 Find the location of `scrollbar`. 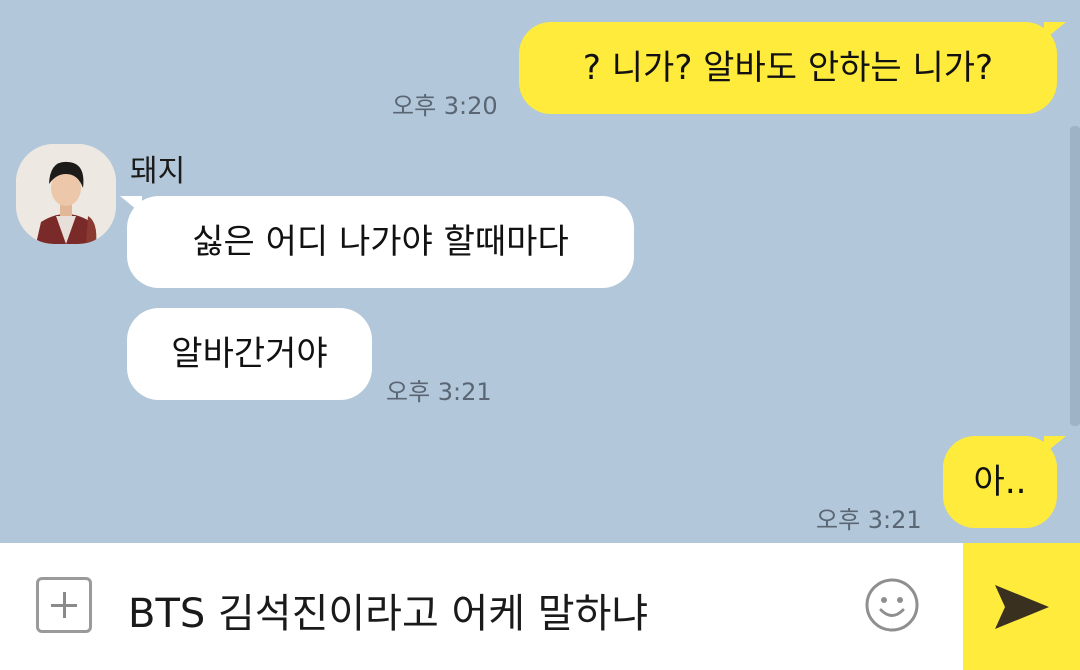

scrollbar is located at coordinates (1075, 276).